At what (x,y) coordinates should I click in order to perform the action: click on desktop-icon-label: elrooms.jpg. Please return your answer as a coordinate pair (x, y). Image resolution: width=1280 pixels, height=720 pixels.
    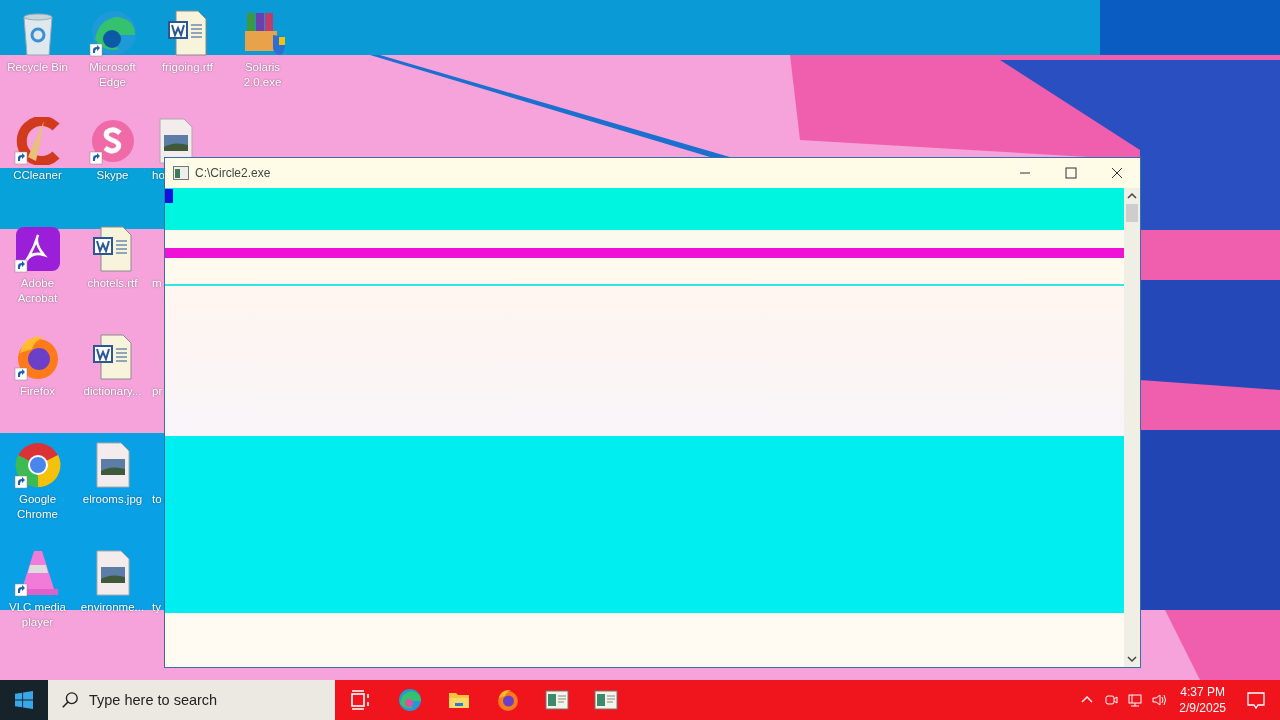
    Looking at the image, I should click on (112, 499).